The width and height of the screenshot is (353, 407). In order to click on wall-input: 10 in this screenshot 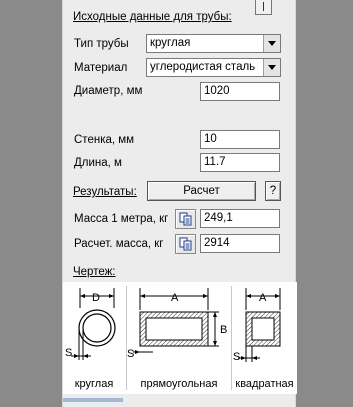, I will do `click(240, 139)`.